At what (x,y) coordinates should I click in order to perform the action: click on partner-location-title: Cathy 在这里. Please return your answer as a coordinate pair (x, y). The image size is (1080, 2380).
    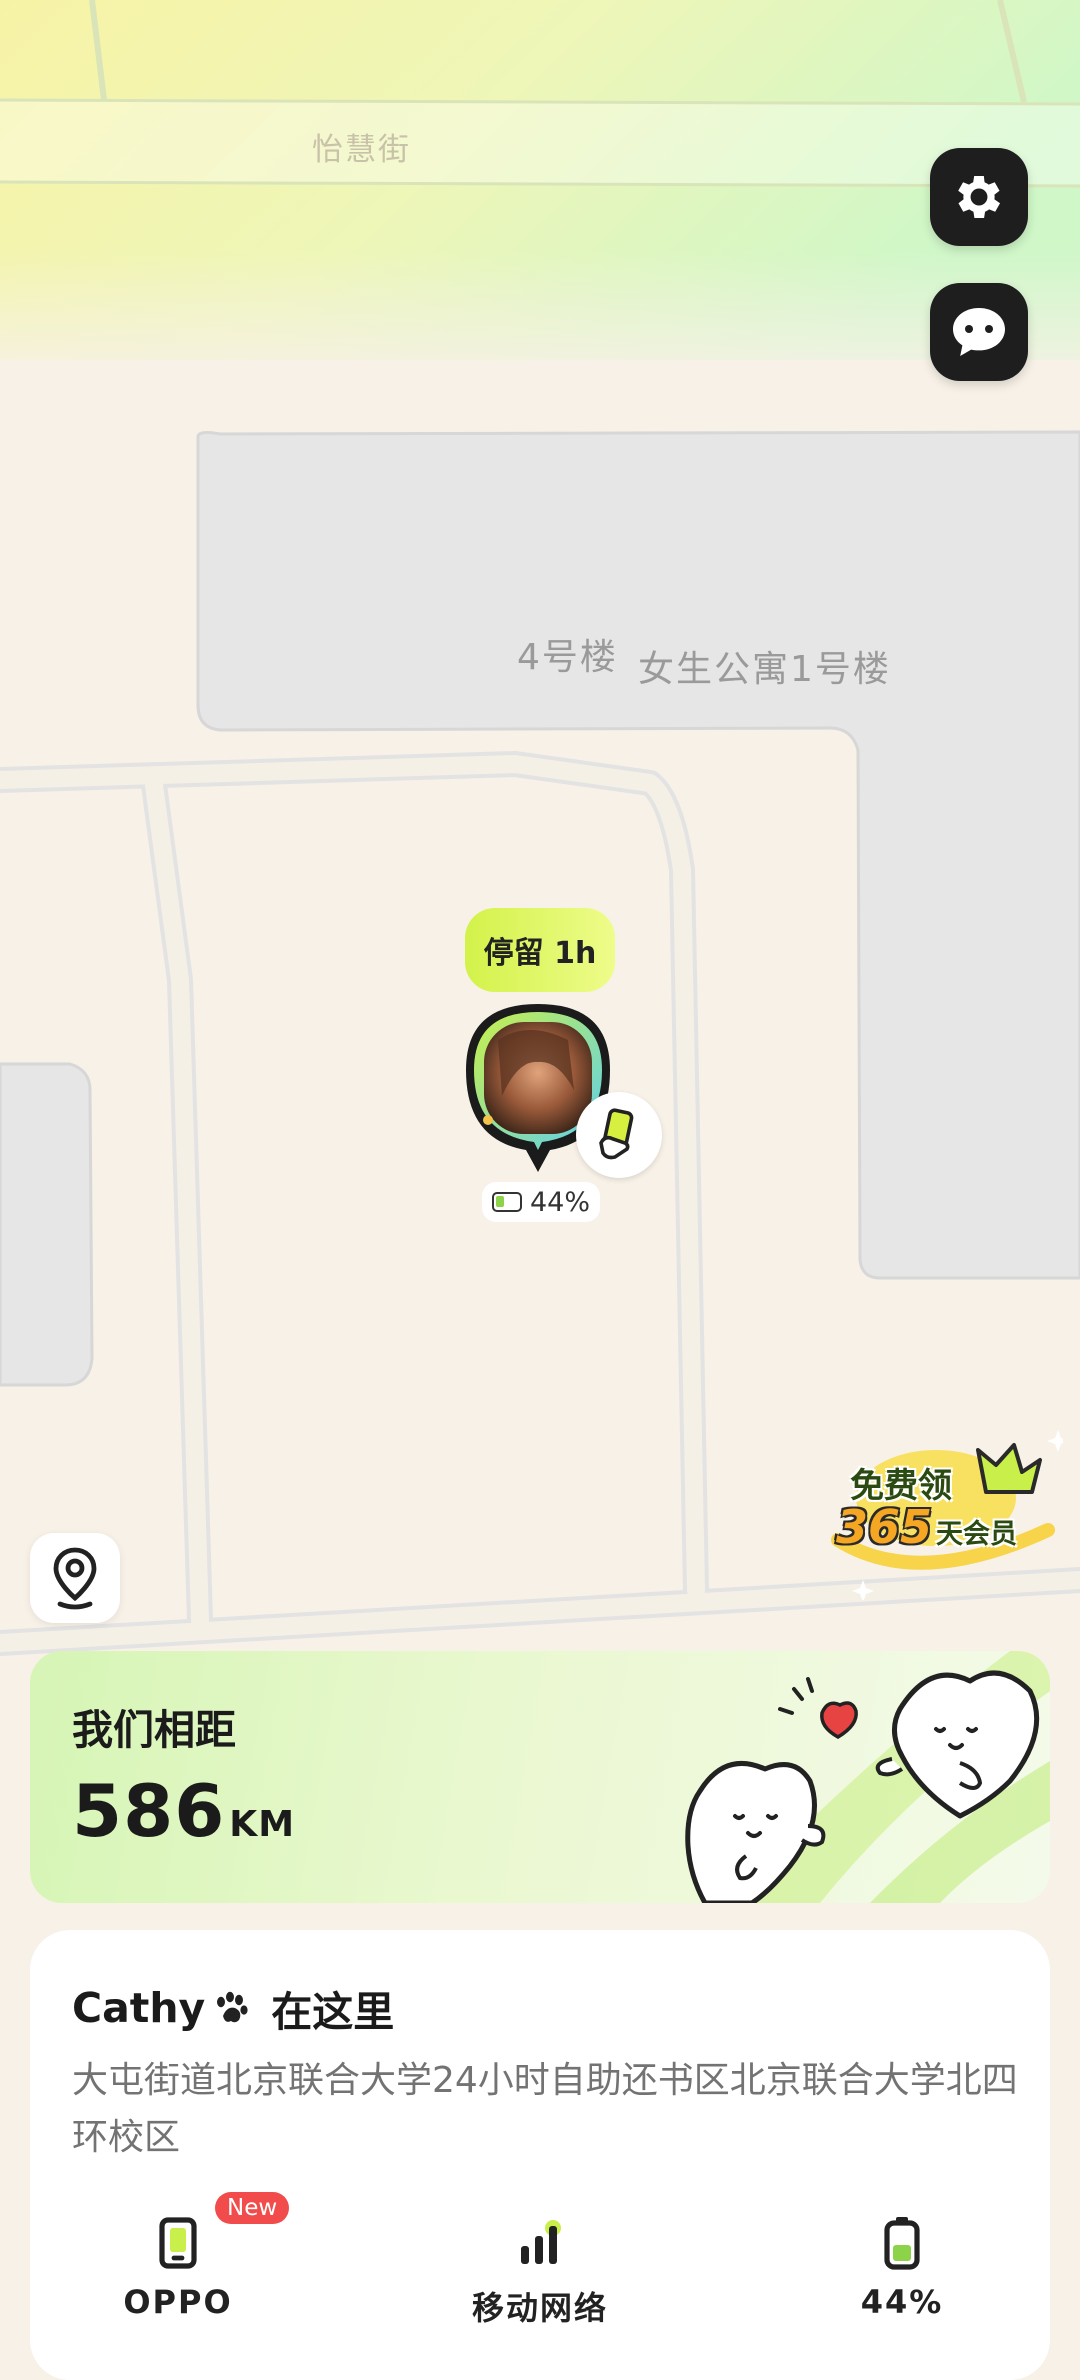
    Looking at the image, I should click on (233, 2008).